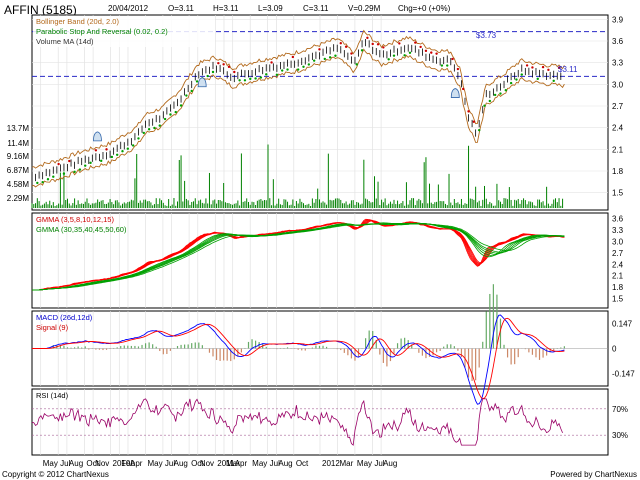  What do you see at coordinates (620, 435) in the screenshot?
I see `rsi-tick-label: 30%` at bounding box center [620, 435].